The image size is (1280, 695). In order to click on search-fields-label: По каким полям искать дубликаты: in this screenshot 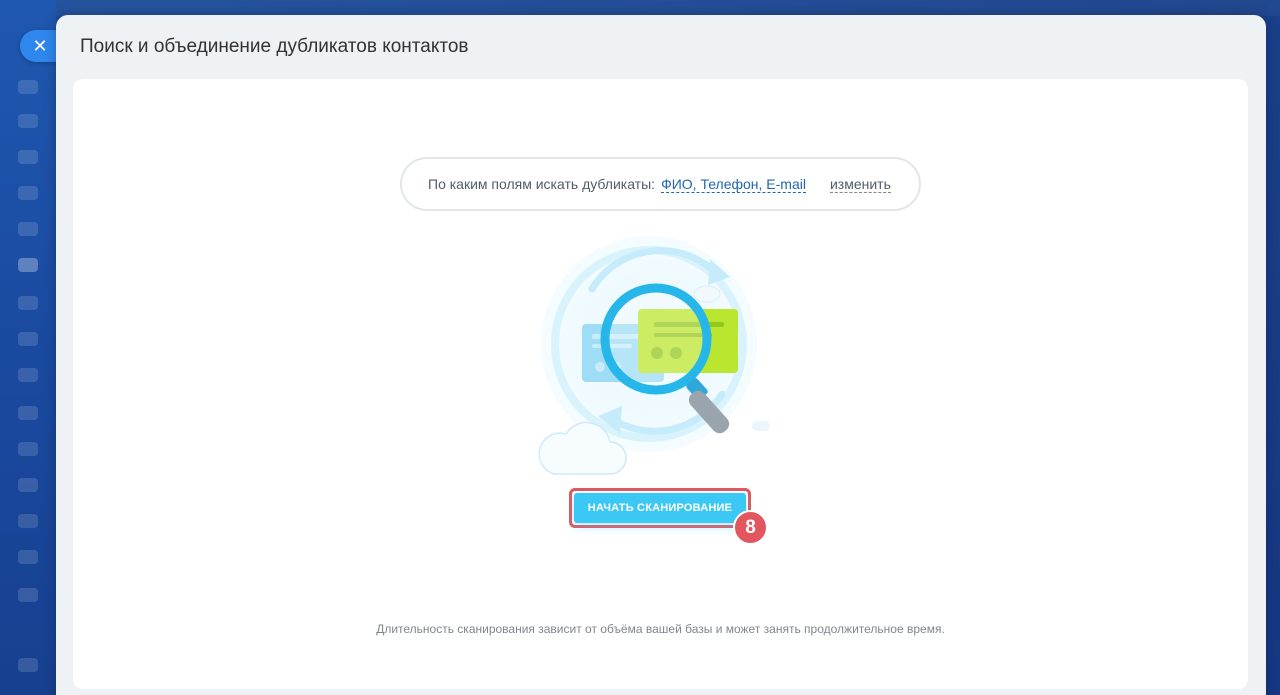, I will do `click(542, 184)`.